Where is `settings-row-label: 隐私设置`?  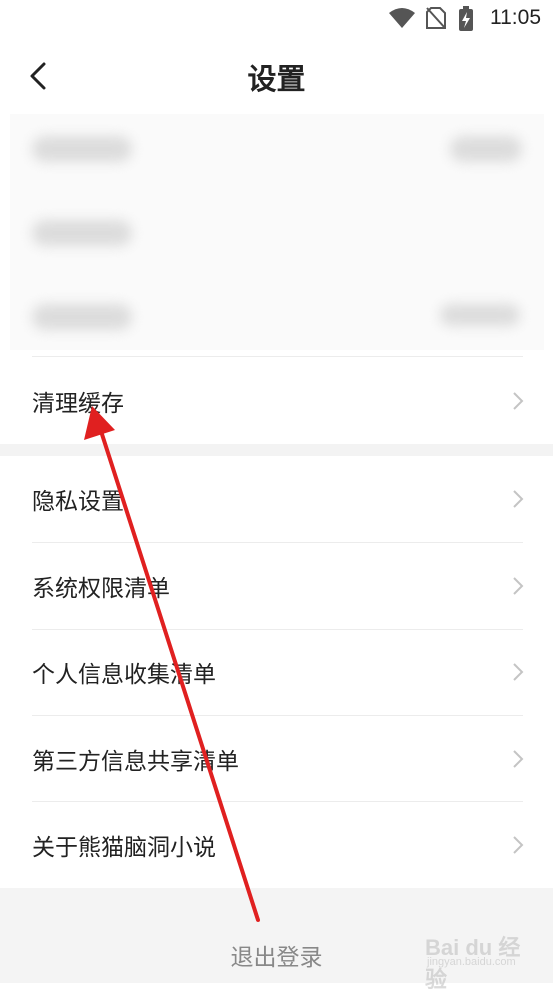
settings-row-label: 隐私设置 is located at coordinates (78, 502).